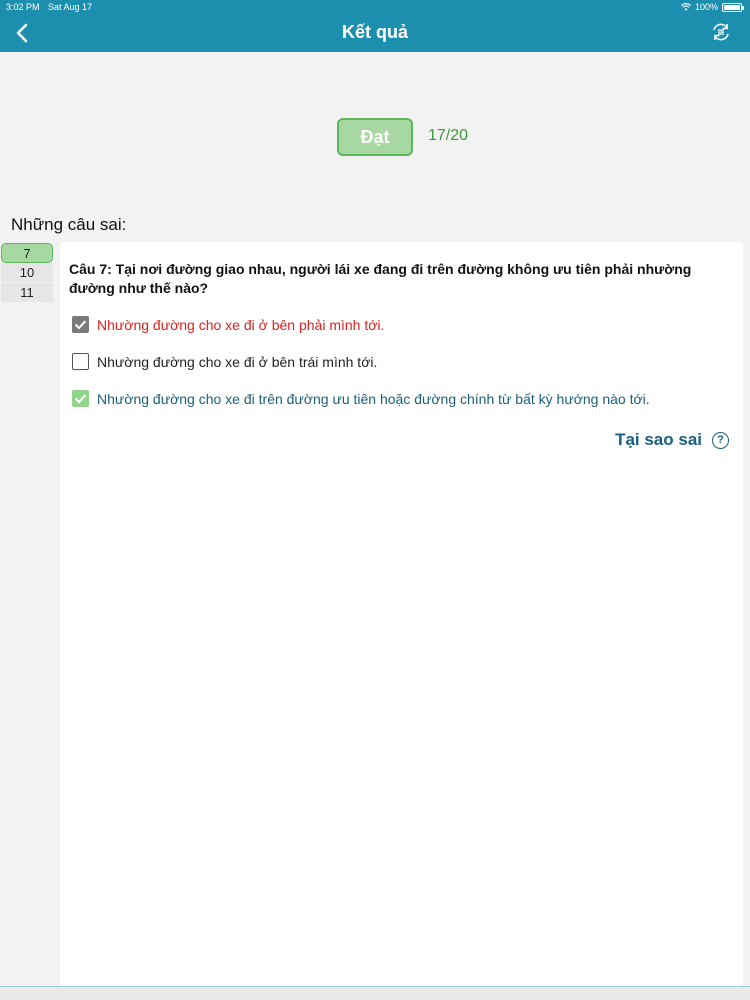 This screenshot has height=1000, width=750. I want to click on score-text: 17/20, so click(448, 135).